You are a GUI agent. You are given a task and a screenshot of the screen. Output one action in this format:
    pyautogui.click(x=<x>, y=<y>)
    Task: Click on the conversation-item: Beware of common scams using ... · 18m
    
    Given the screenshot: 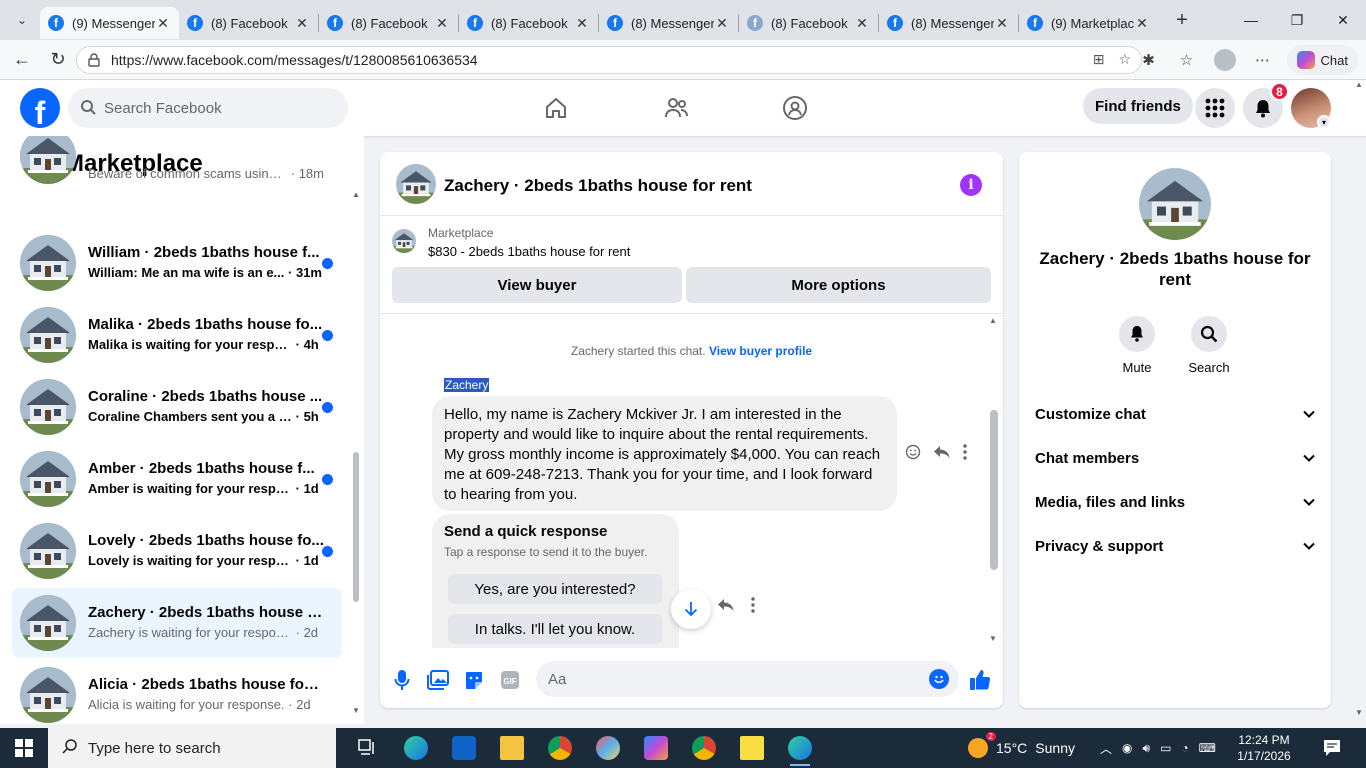 What is the action you would take?
    pyautogui.click(x=177, y=181)
    